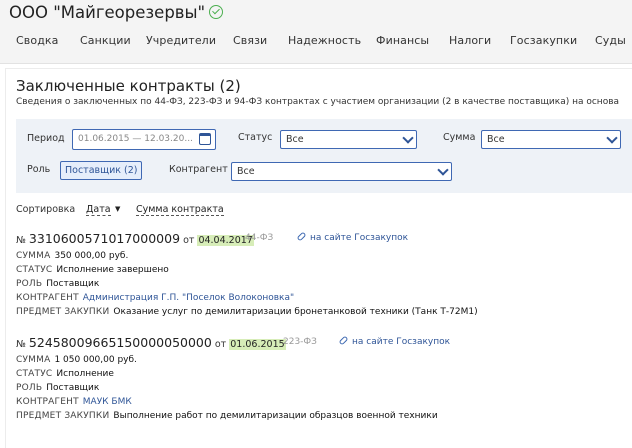  I want to click on sort-arrow-icon: ▼, so click(118, 209).